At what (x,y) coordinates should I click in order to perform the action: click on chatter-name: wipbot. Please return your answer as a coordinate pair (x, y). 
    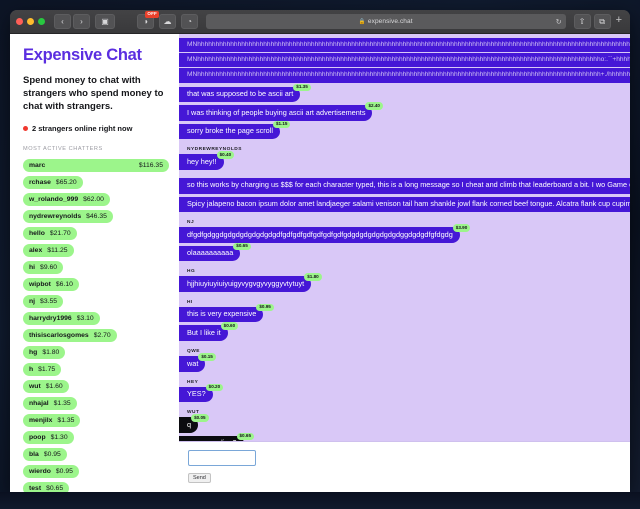
    Looking at the image, I should click on (40, 285).